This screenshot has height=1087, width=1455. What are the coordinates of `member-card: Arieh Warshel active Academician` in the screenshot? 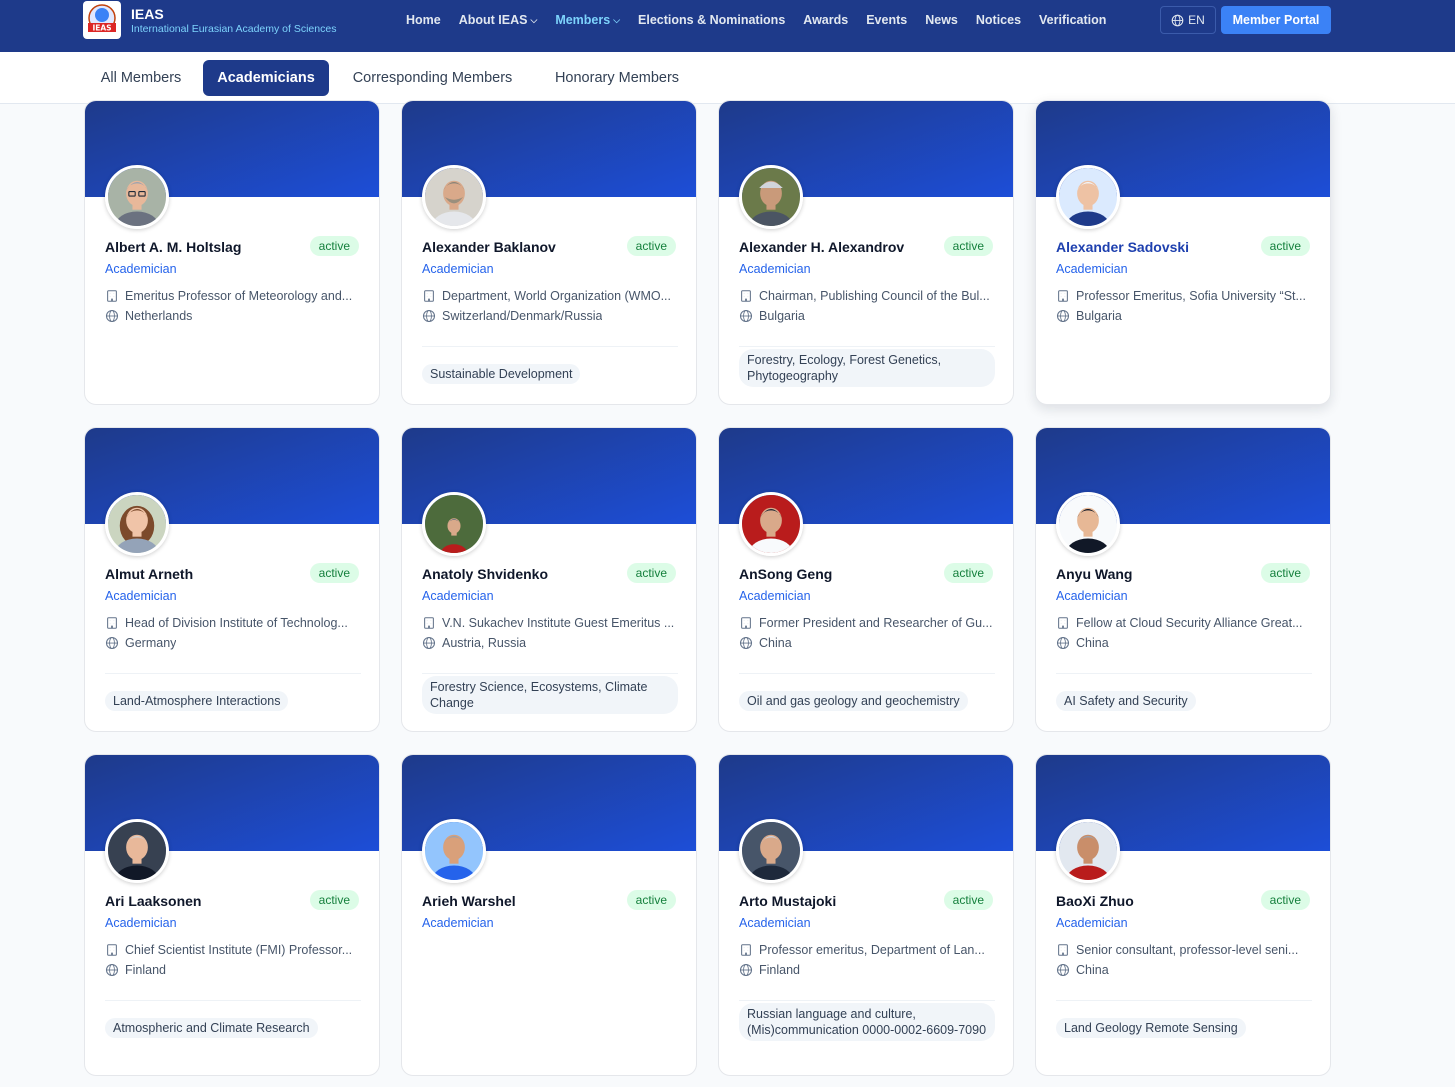 It's located at (549, 915).